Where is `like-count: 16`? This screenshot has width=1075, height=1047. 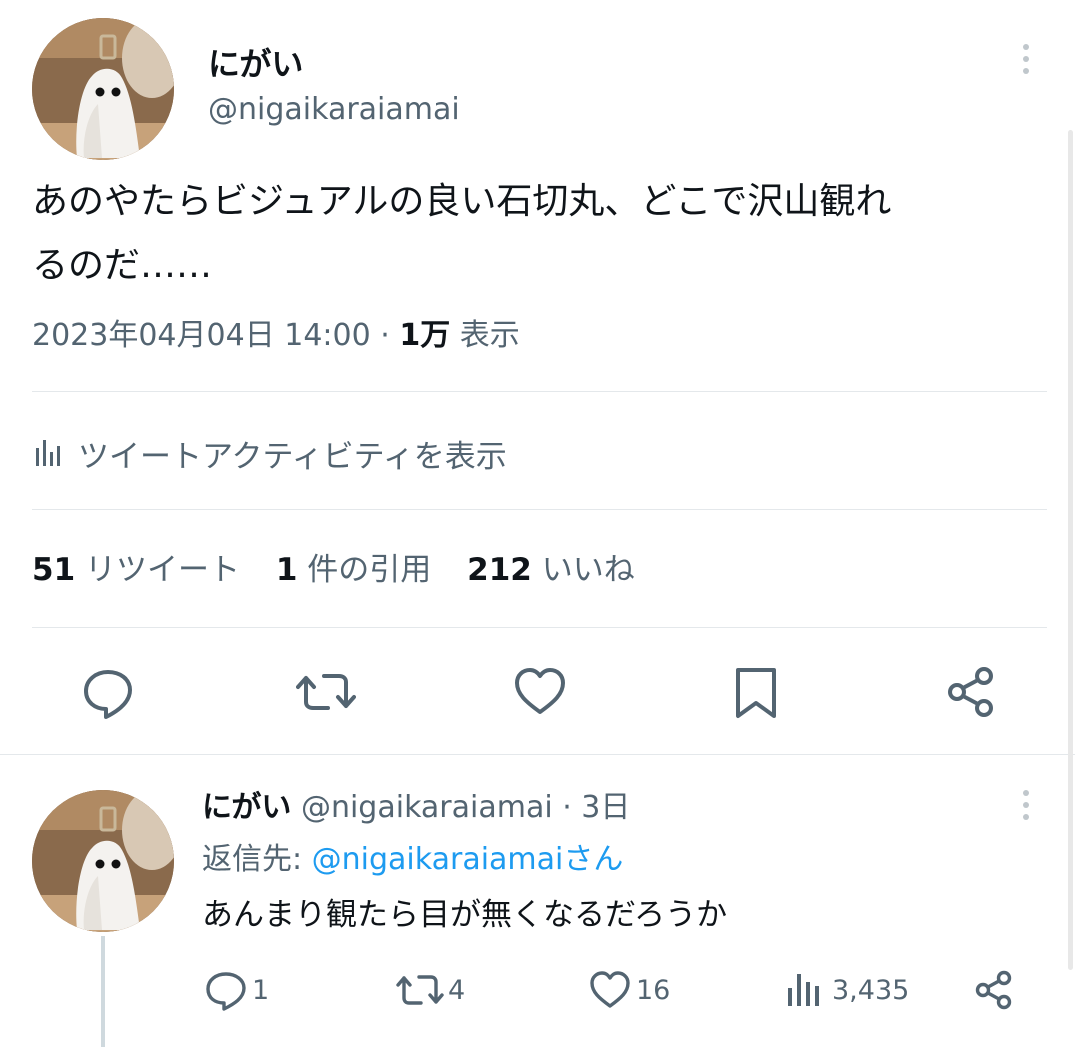
like-count: 16 is located at coordinates (653, 990).